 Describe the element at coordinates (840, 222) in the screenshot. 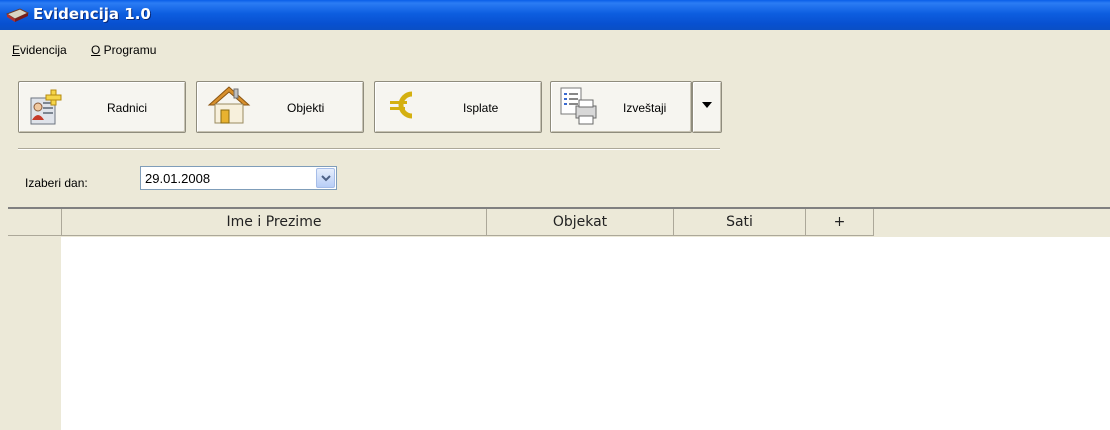

I see `column-header-plus: +` at that location.